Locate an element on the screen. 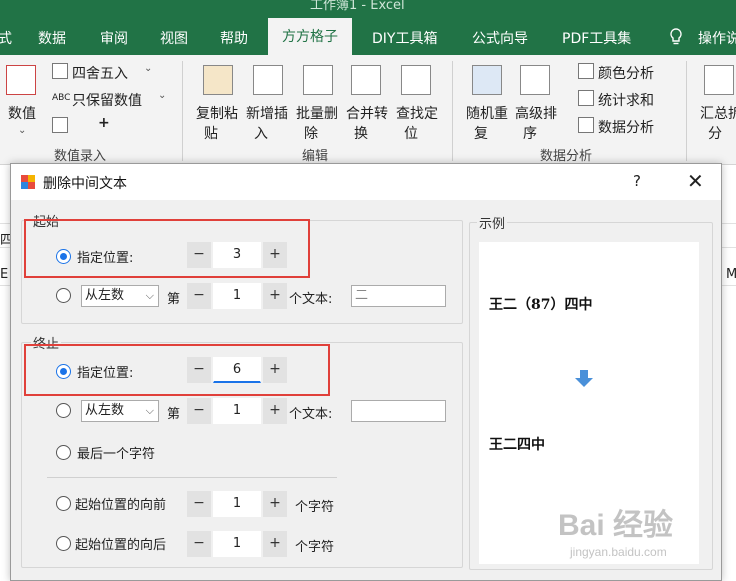  summary-button: 汇总拆 is located at coordinates (718, 113).